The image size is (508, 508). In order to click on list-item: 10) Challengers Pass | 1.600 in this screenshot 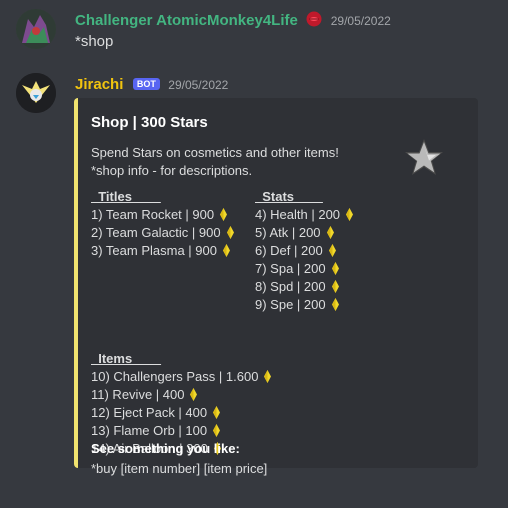, I will do `click(181, 377)`.